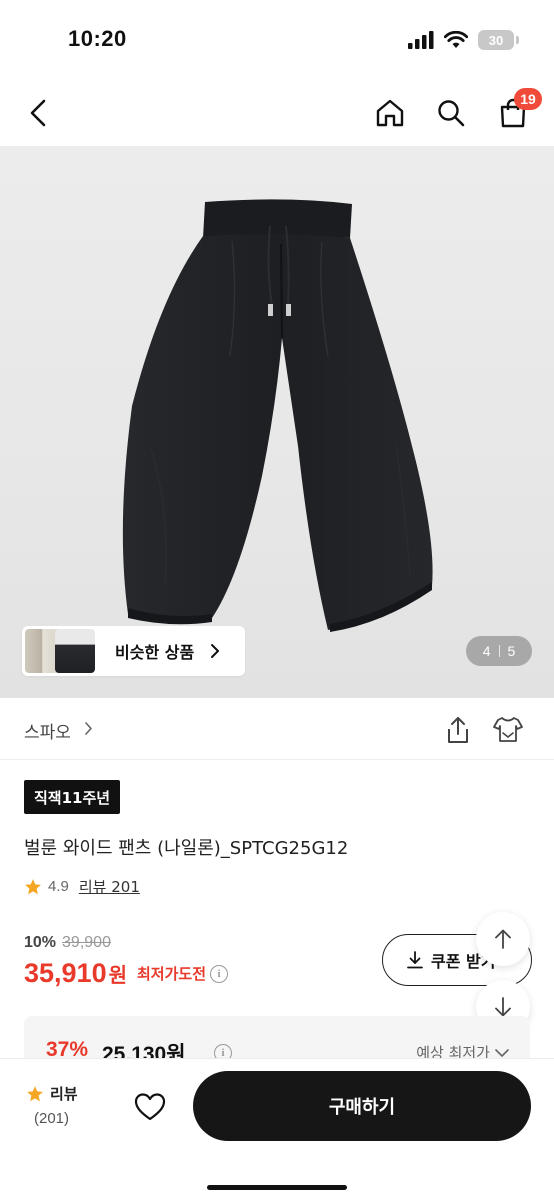  I want to click on bottom-action-bar: 리뷰 (201) 구매하기, so click(277, 1129).